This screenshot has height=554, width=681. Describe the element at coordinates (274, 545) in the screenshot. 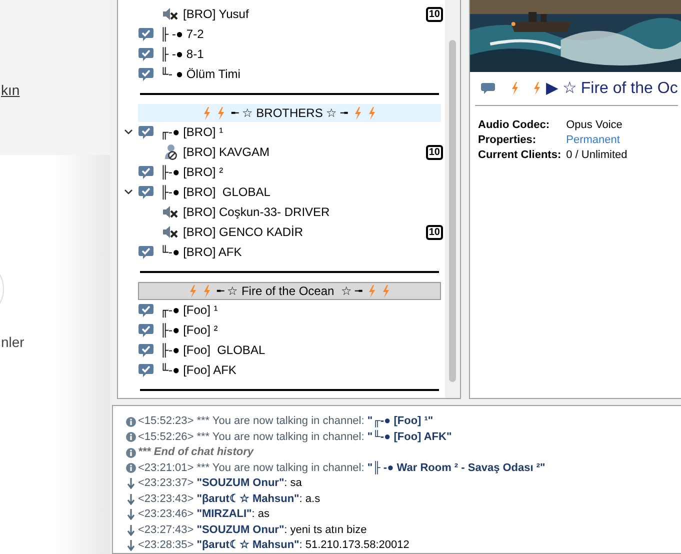

I see `chat-line: <23:28:35> "βarut☾☆ Mahsun": 51.210.173.58:20012` at that location.